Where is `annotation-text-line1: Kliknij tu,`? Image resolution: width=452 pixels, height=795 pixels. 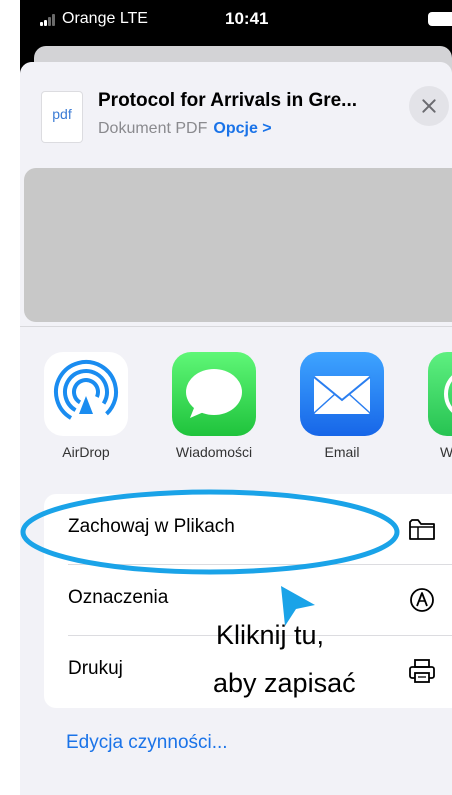 annotation-text-line1: Kliknij tu, is located at coordinates (270, 635).